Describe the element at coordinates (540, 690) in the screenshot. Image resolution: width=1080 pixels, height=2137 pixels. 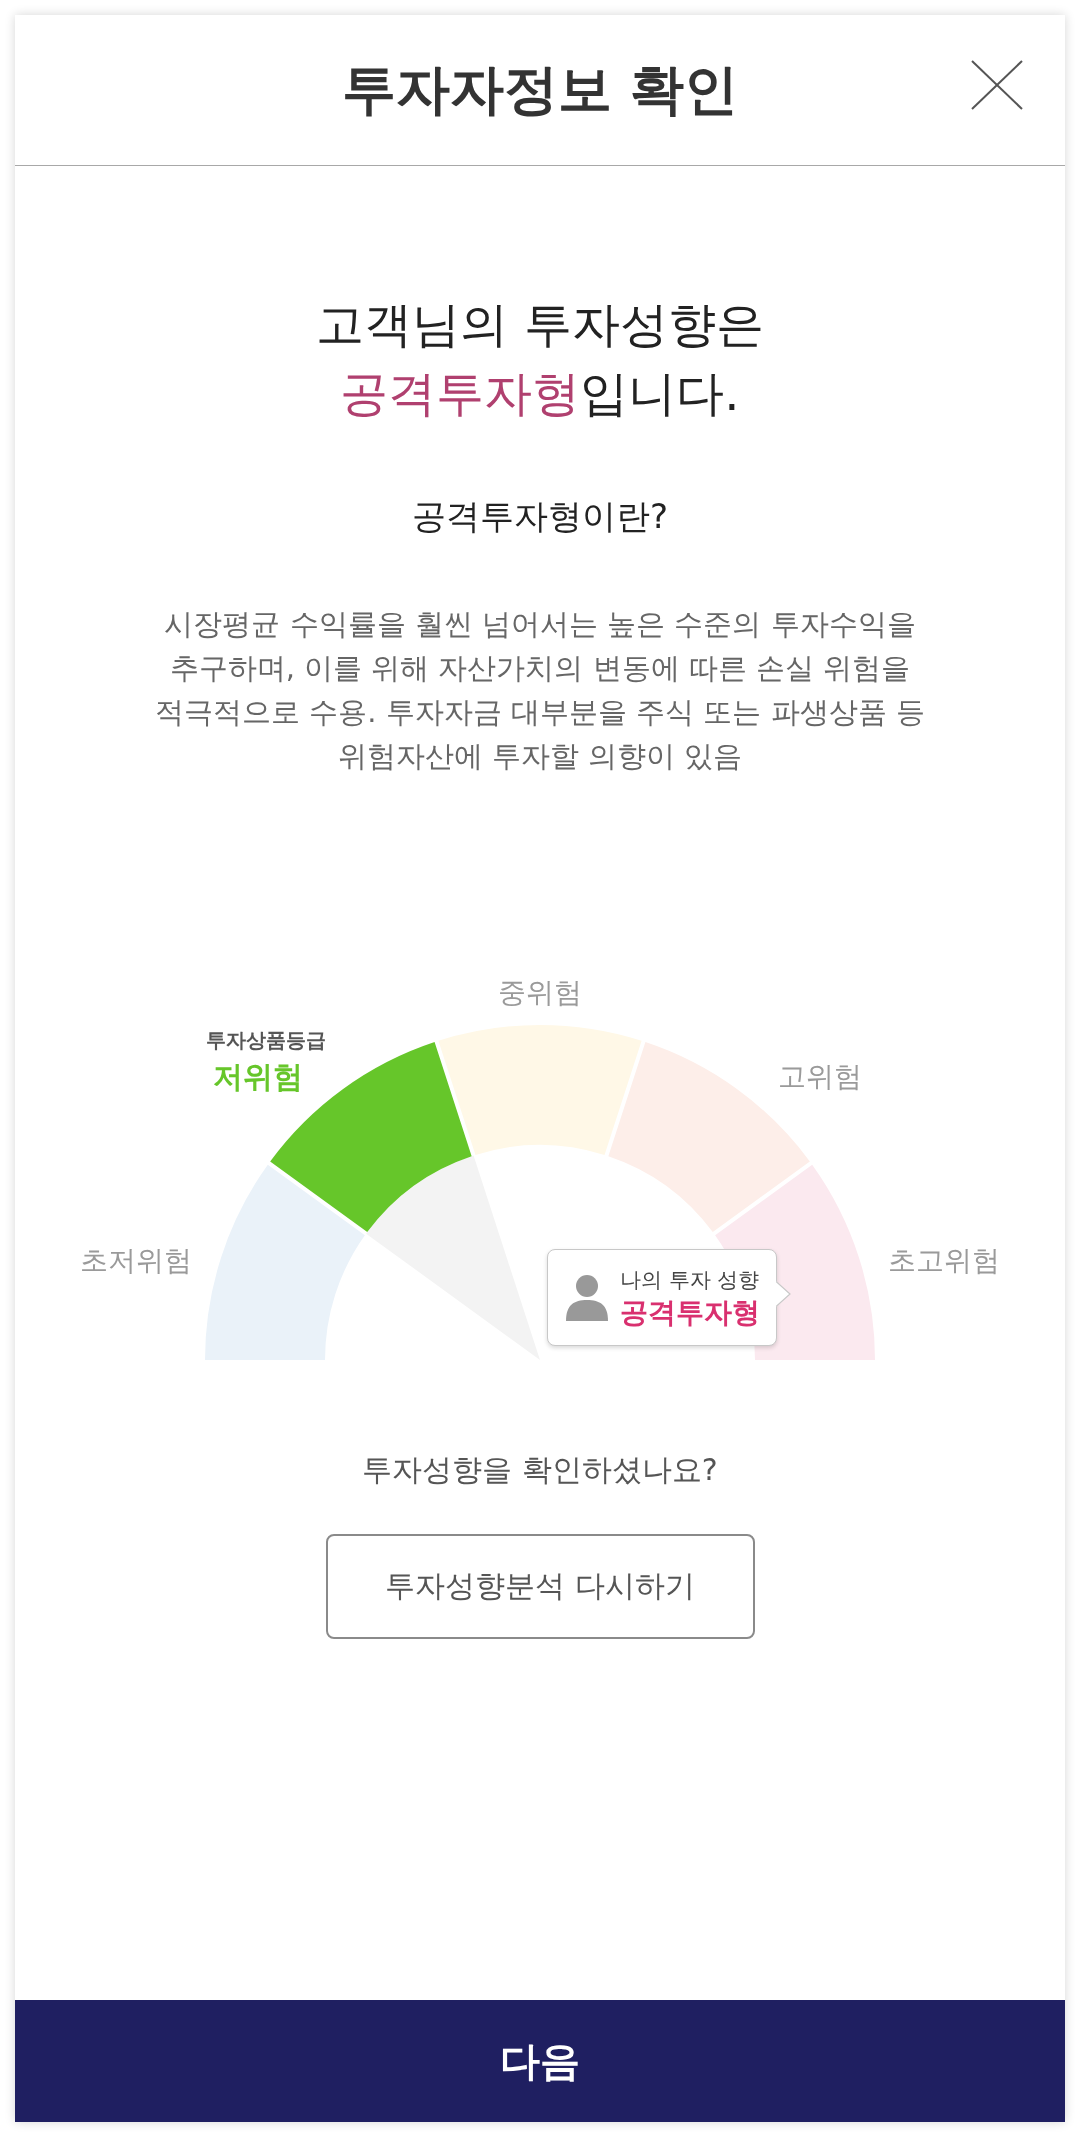
I see `definition-text: 시장평균 수익률을 훨씬 넘어서는 높은 수준의 투자수익을 추구하며, 이를 위해 자산가치의 변동에 따른 손실 위험을 적극적으로 수용. 투자자금 대부분을 주식 또는 파생상품 등 위험자산에 투자할 의향이 있음` at that location.